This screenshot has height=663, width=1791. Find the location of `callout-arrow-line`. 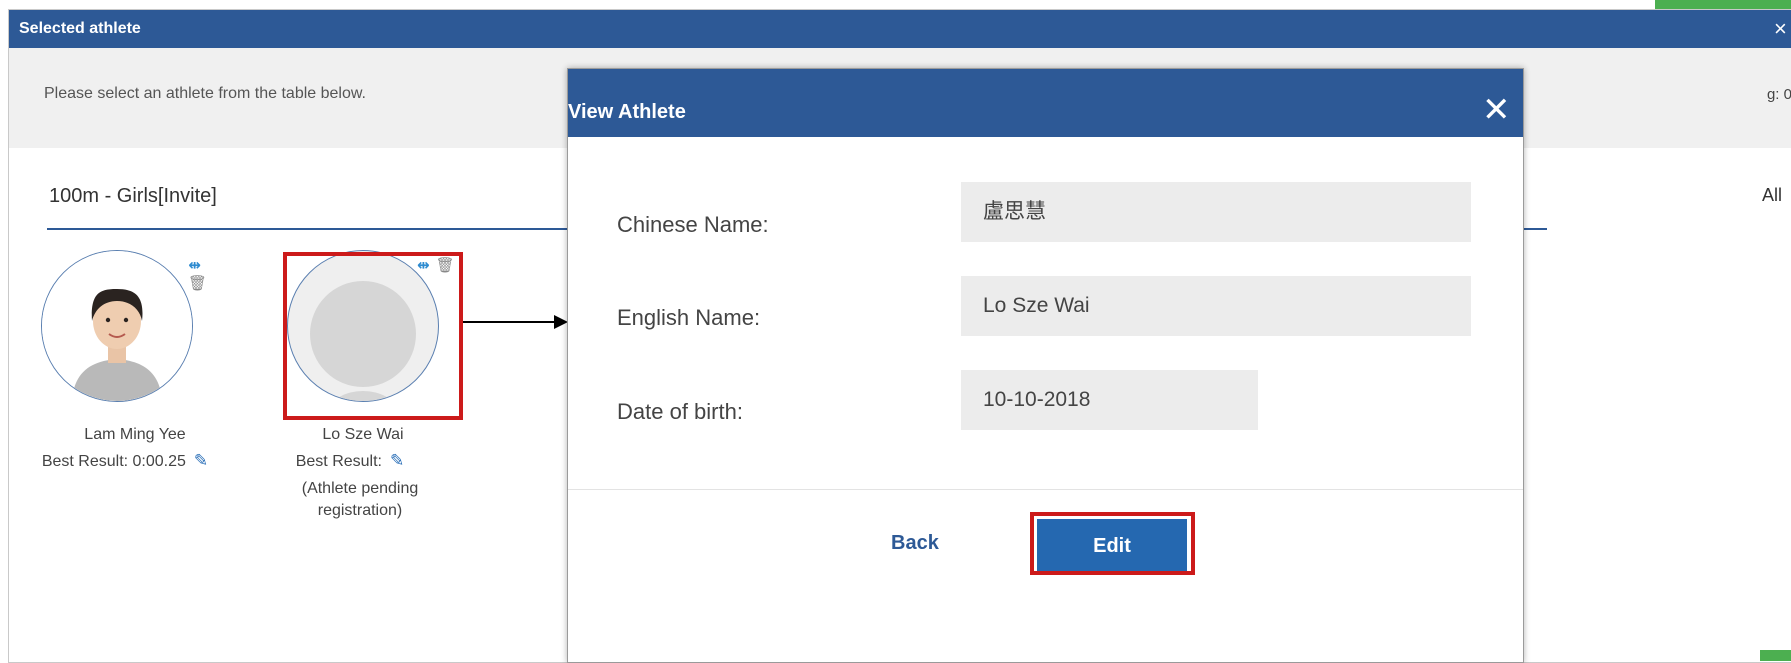

callout-arrow-line is located at coordinates (510, 322).